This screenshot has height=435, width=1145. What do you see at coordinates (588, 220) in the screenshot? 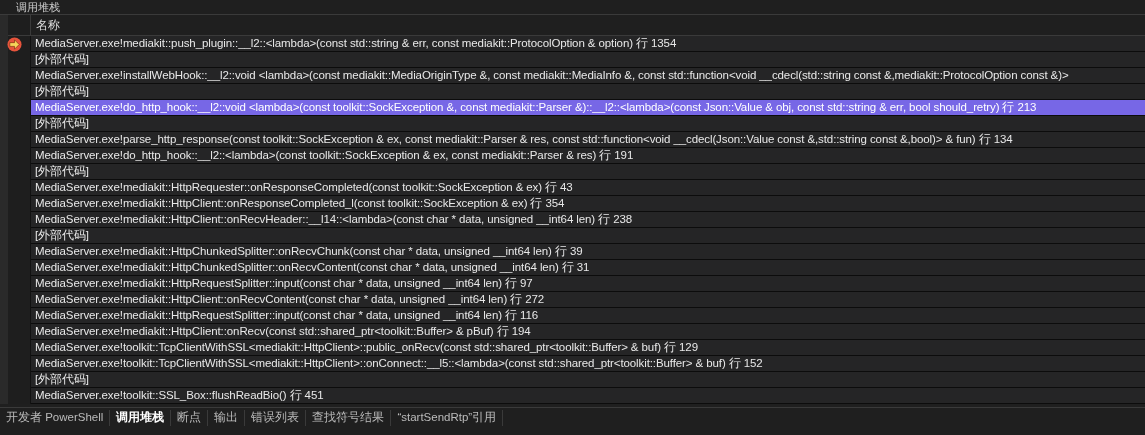
I see `stack-frame: MediaServer.exe!mediakit::HttpClient::onRecvHeader::__l14::<lambda>(const char * data, unsigned __int64 len) 行 238` at bounding box center [588, 220].